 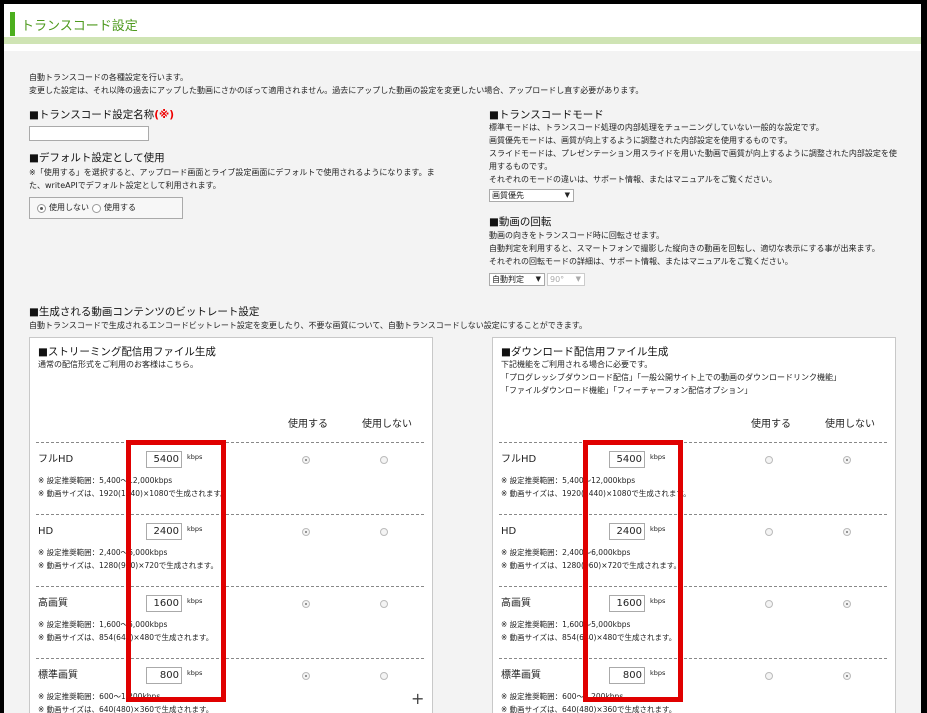 What do you see at coordinates (521, 166) in the screenshot?
I see `transcode-mode-desc: 用するものです。` at bounding box center [521, 166].